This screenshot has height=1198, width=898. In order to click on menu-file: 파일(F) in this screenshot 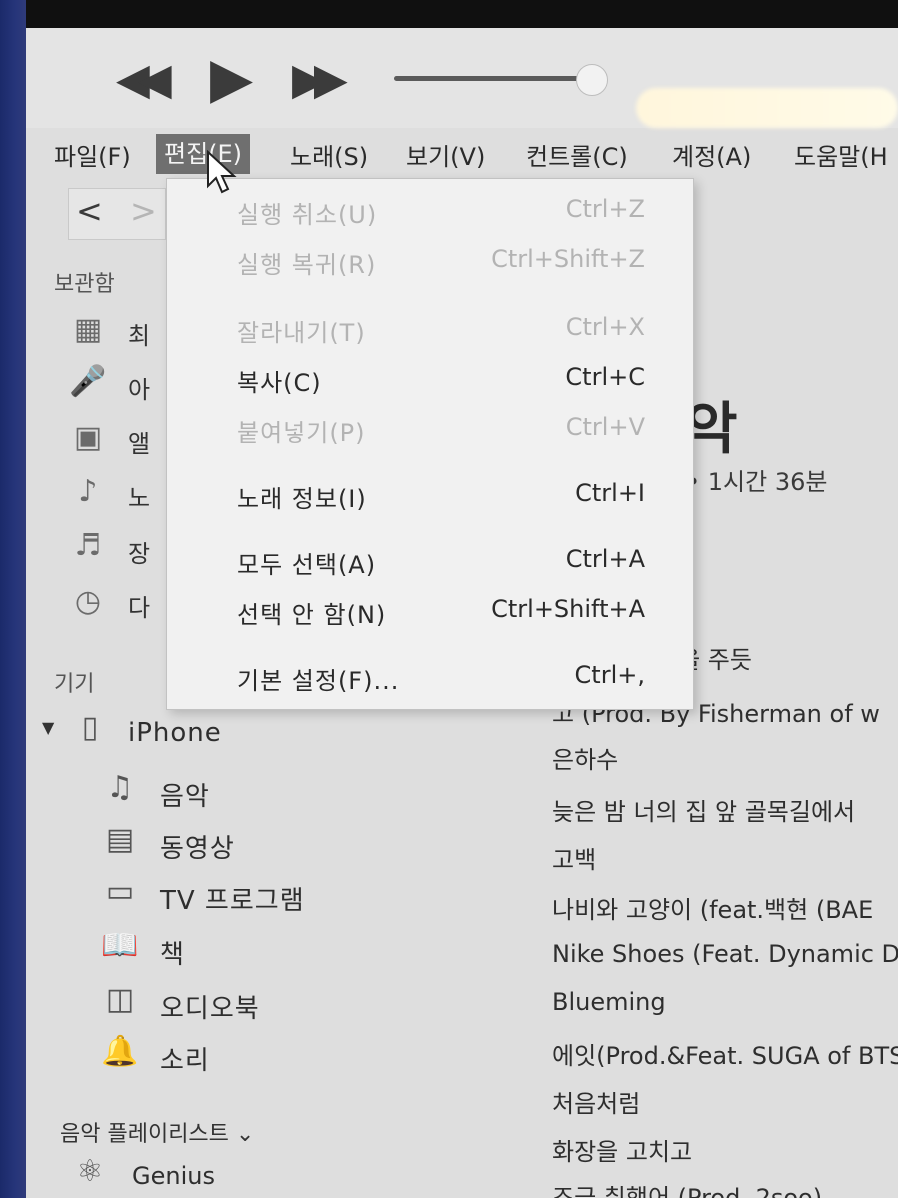, I will do `click(92, 154)`.